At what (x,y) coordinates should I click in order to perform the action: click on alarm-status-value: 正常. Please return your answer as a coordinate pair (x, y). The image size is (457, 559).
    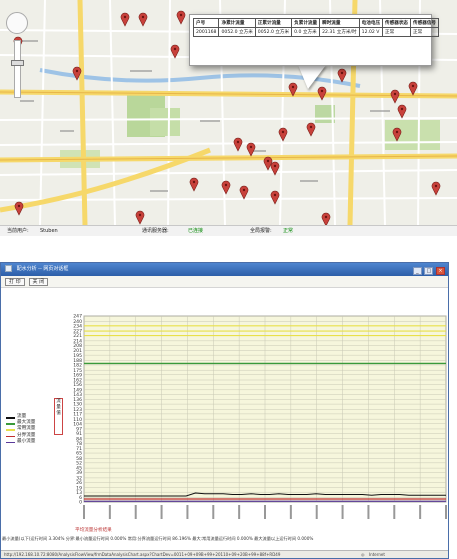
    Looking at the image, I should click on (288, 231).